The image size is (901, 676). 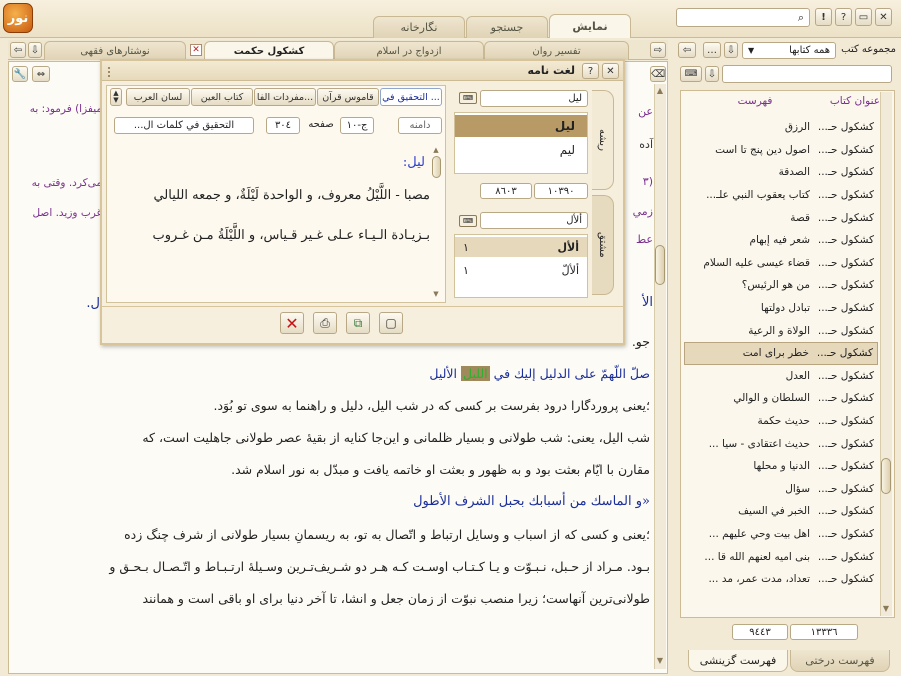 I want to click on panel-down-button: ⇩, so click(x=731, y=50).